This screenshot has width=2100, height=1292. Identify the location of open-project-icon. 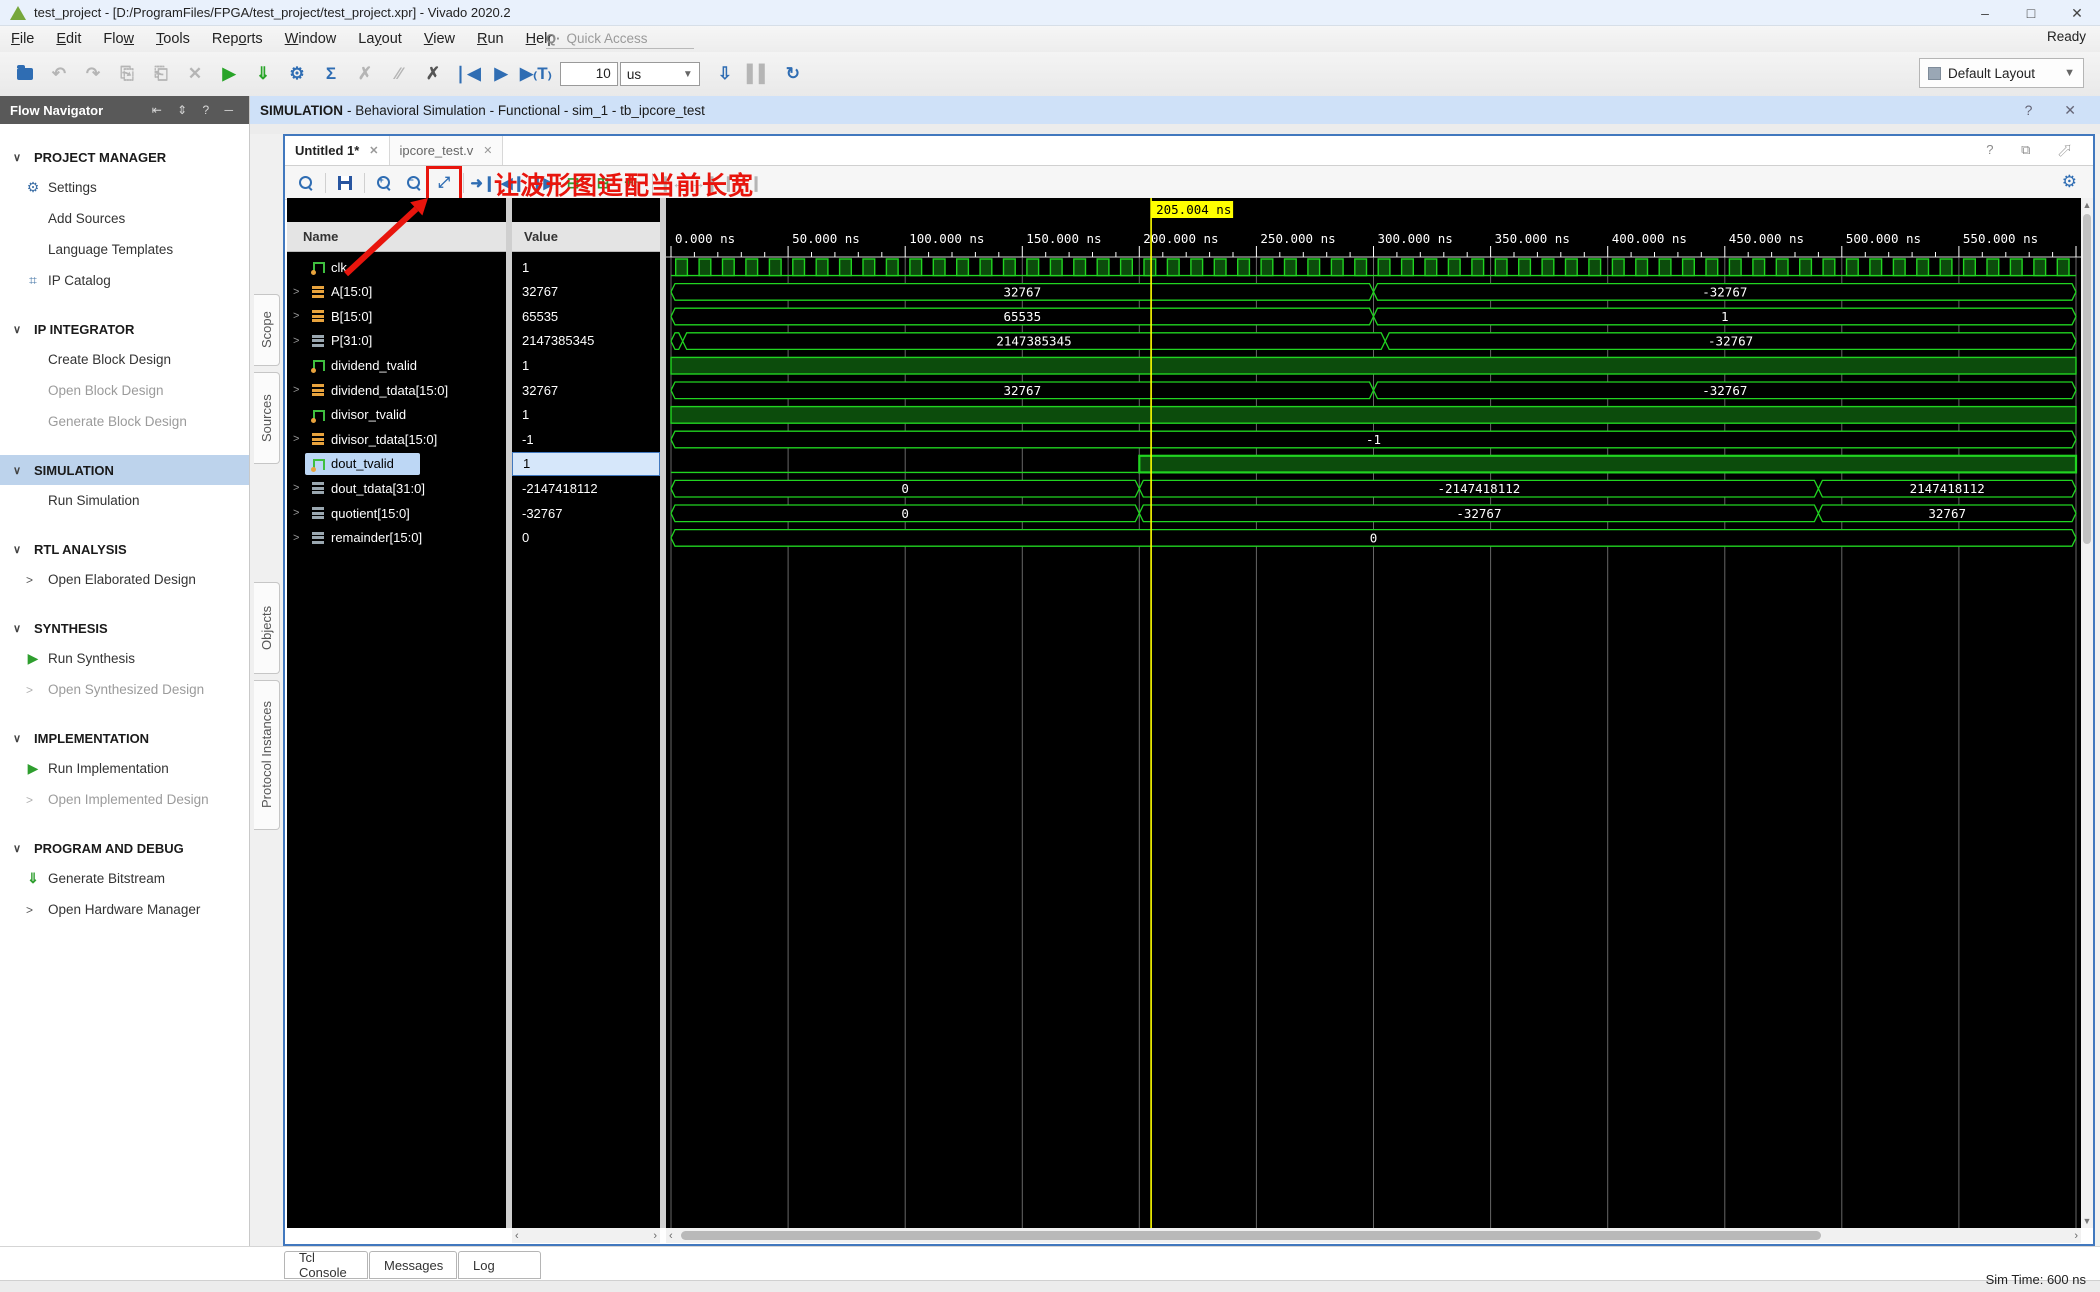
(25, 74).